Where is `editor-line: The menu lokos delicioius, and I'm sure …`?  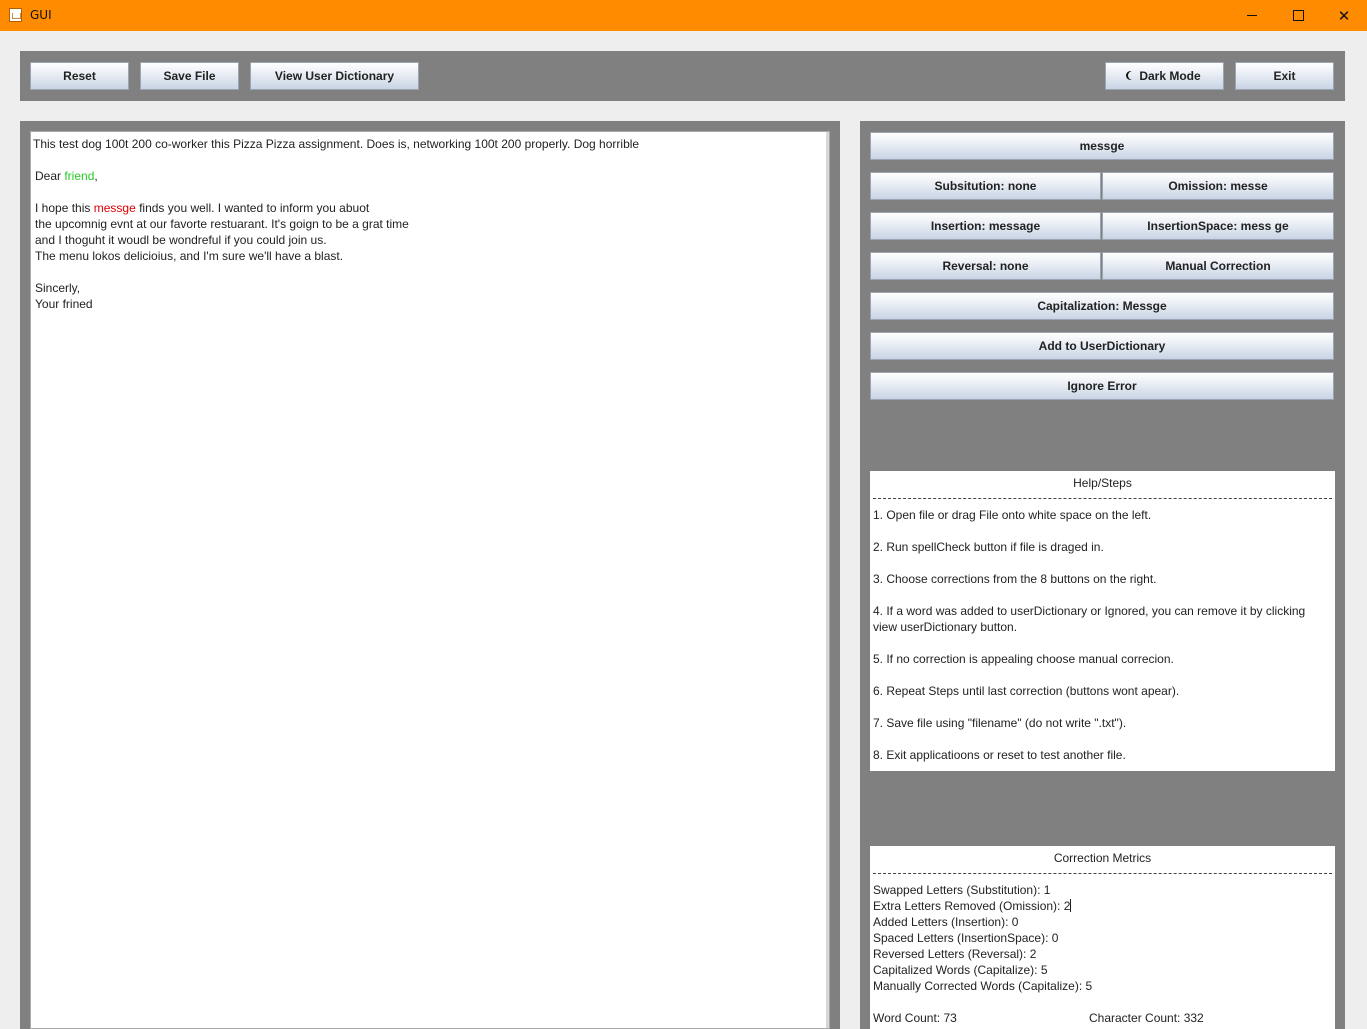 editor-line: The menu lokos delicioius, and I'm sure … is located at coordinates (189, 256).